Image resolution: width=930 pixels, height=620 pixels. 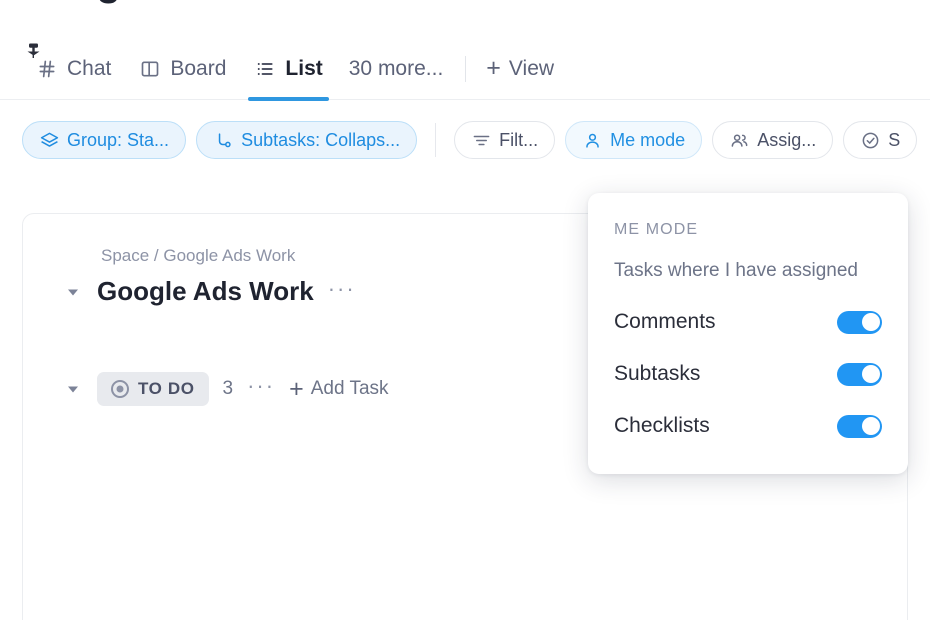 I want to click on toolbar-divider, so click(x=436, y=140).